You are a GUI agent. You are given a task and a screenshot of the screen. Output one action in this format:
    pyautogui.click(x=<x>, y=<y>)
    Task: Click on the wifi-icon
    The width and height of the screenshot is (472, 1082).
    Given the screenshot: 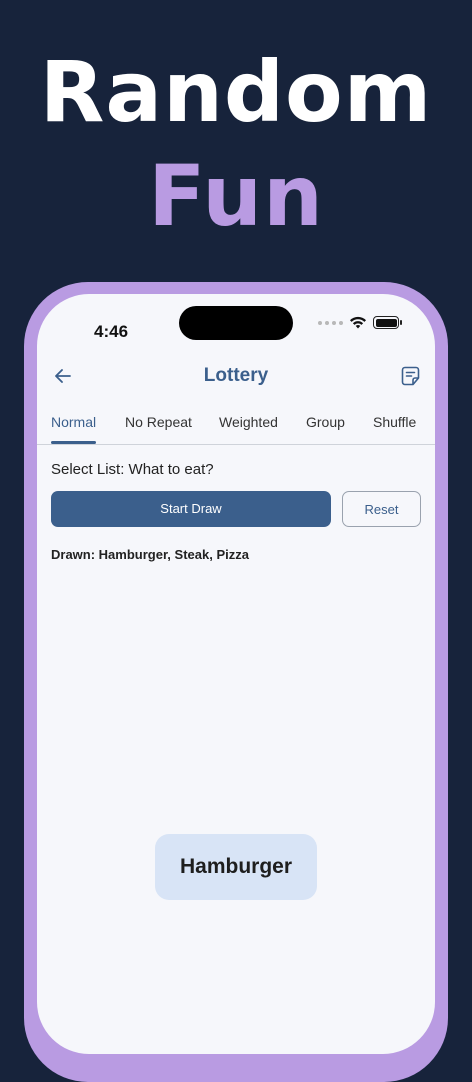 What is the action you would take?
    pyautogui.click(x=358, y=322)
    